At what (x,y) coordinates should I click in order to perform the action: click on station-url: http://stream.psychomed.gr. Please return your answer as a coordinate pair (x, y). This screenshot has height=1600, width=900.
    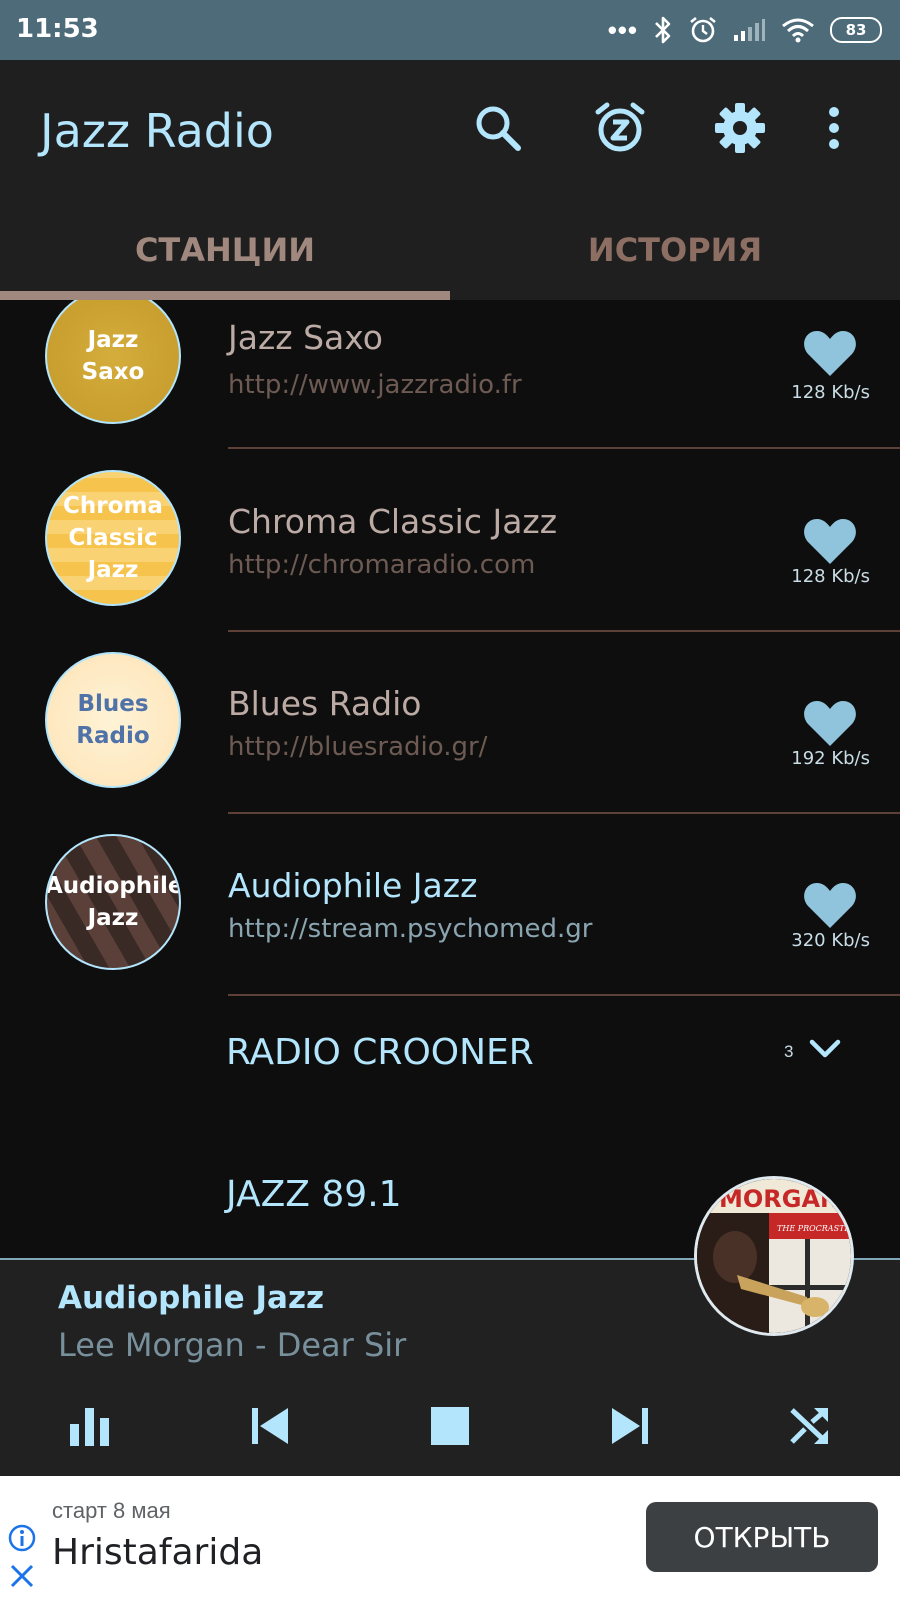
    Looking at the image, I should click on (410, 929).